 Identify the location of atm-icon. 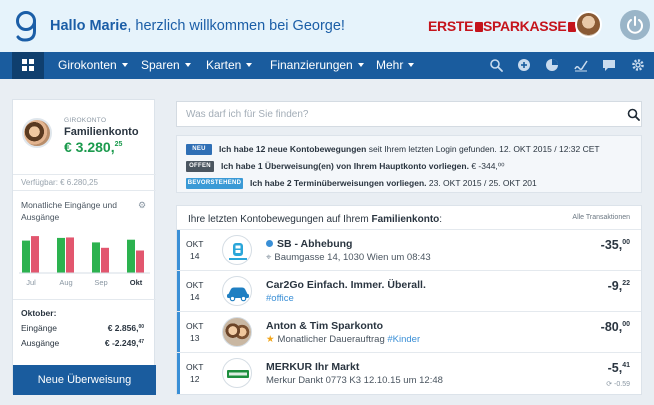
(237, 250).